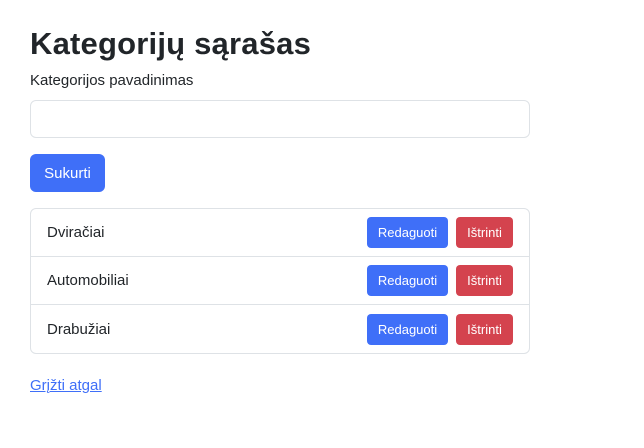 The height and width of the screenshot is (448, 644). What do you see at coordinates (280, 329) in the screenshot?
I see `list-item: Drabužiai Redaguoti Ištrinti` at bounding box center [280, 329].